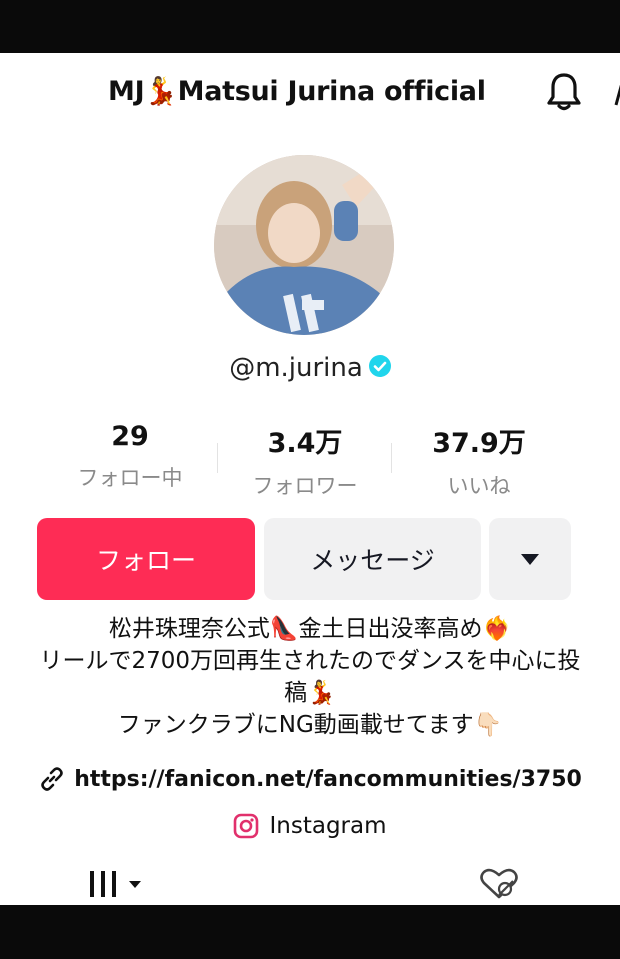 This screenshot has height=959, width=620. Describe the element at coordinates (379, 365) in the screenshot. I see `verified-badge-icon` at that location.